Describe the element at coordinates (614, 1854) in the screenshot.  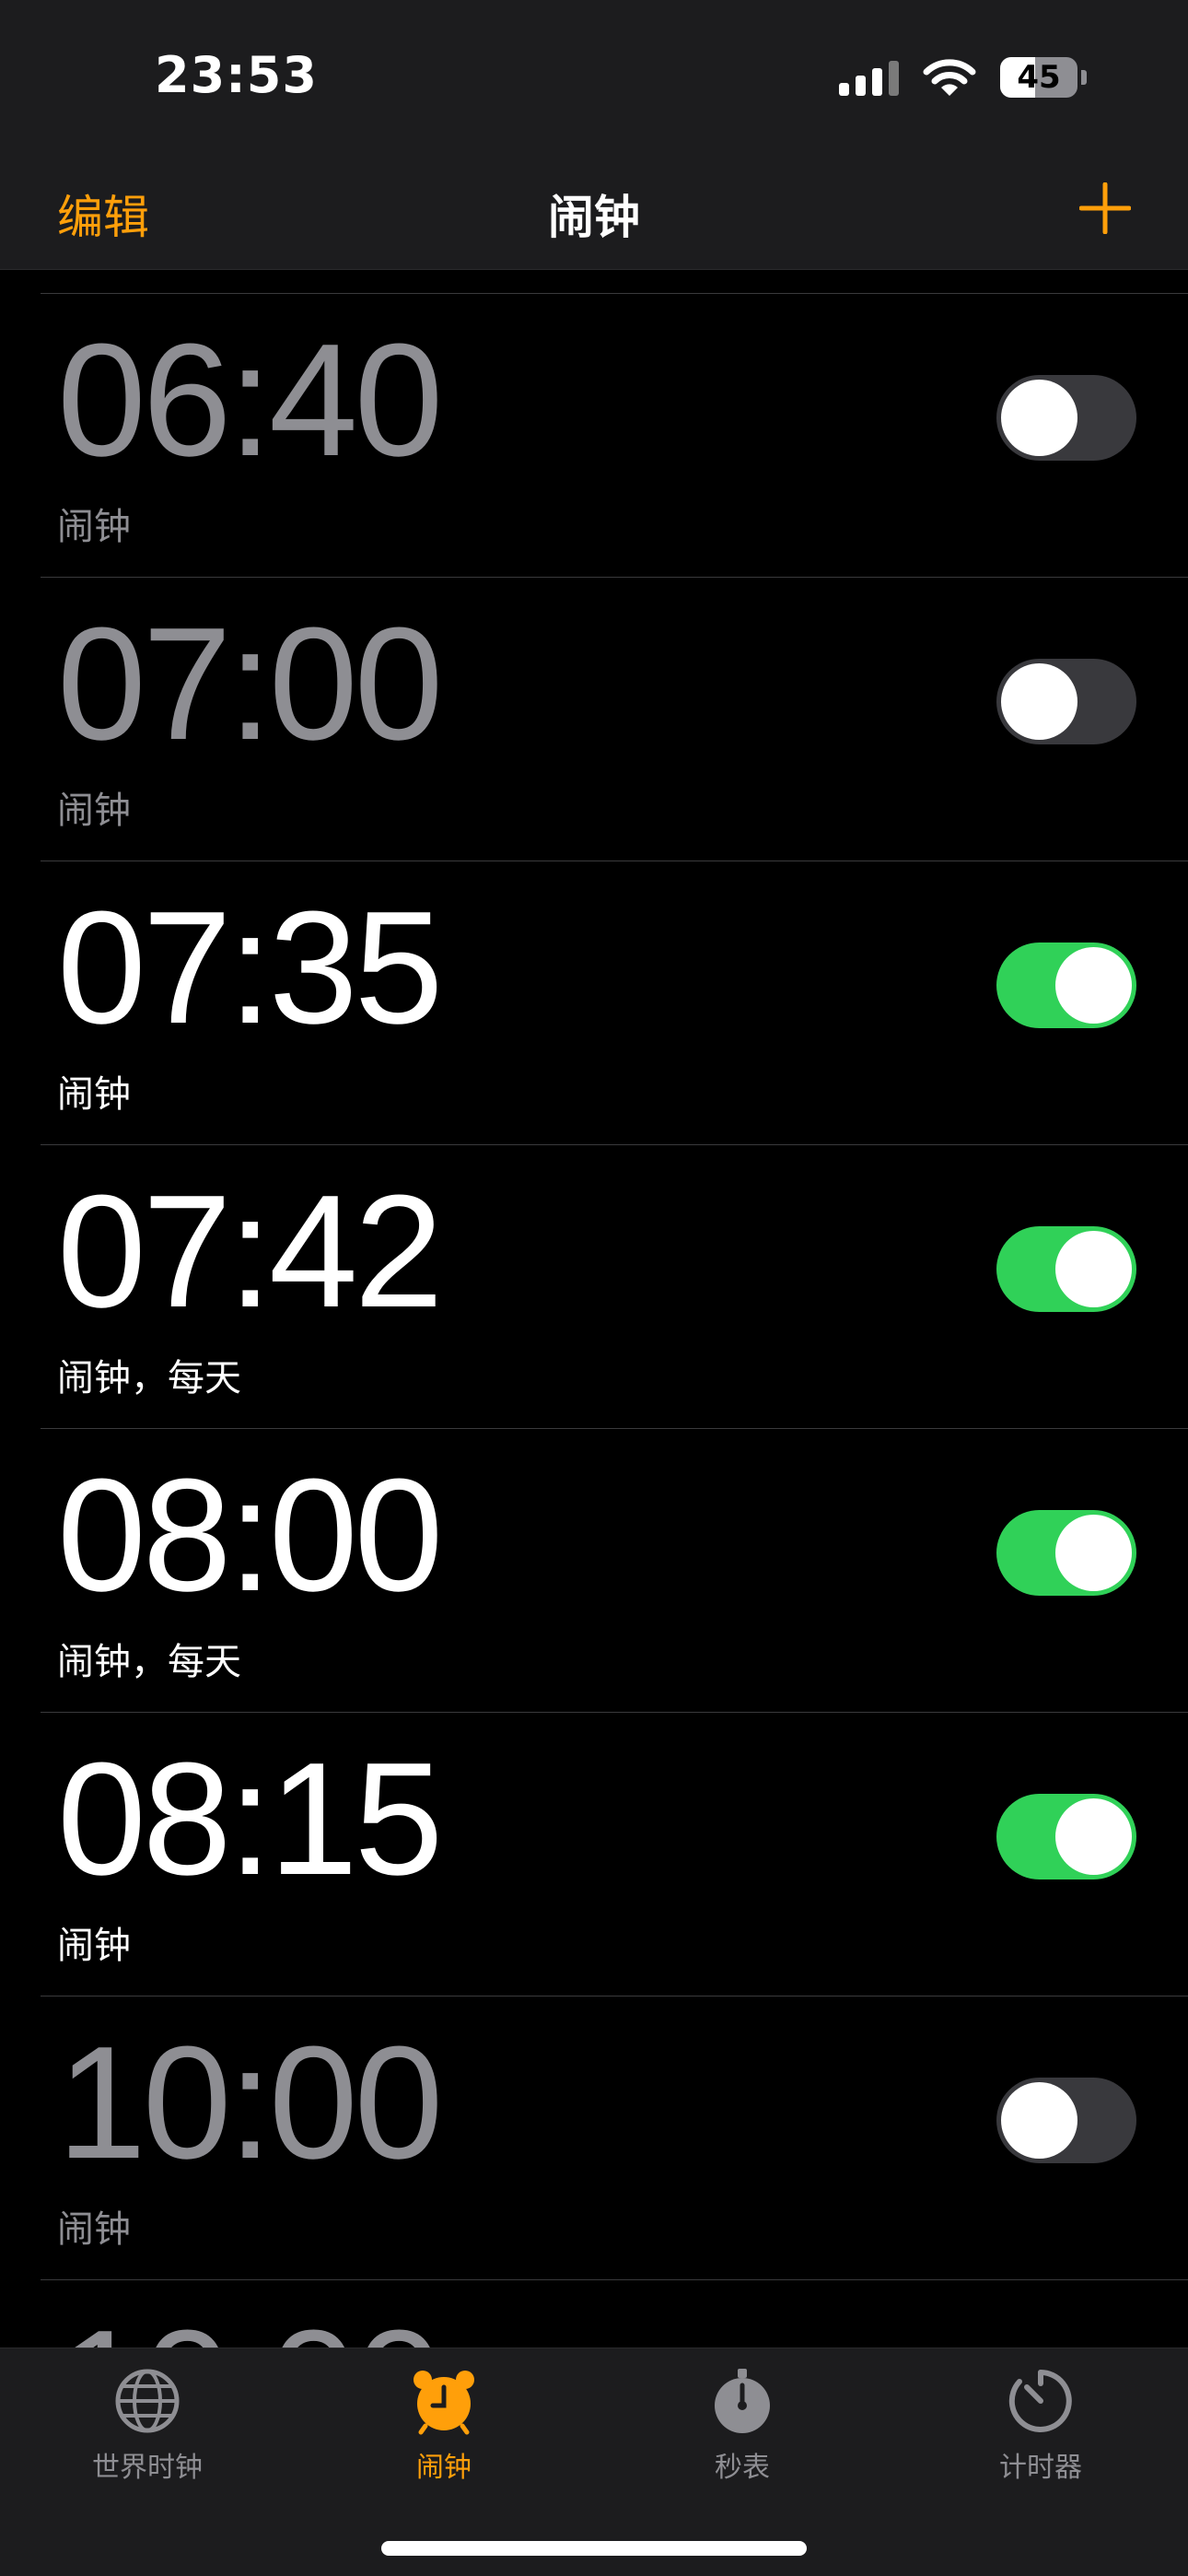
I see `alarm-row: 08:15 闹钟` at that location.